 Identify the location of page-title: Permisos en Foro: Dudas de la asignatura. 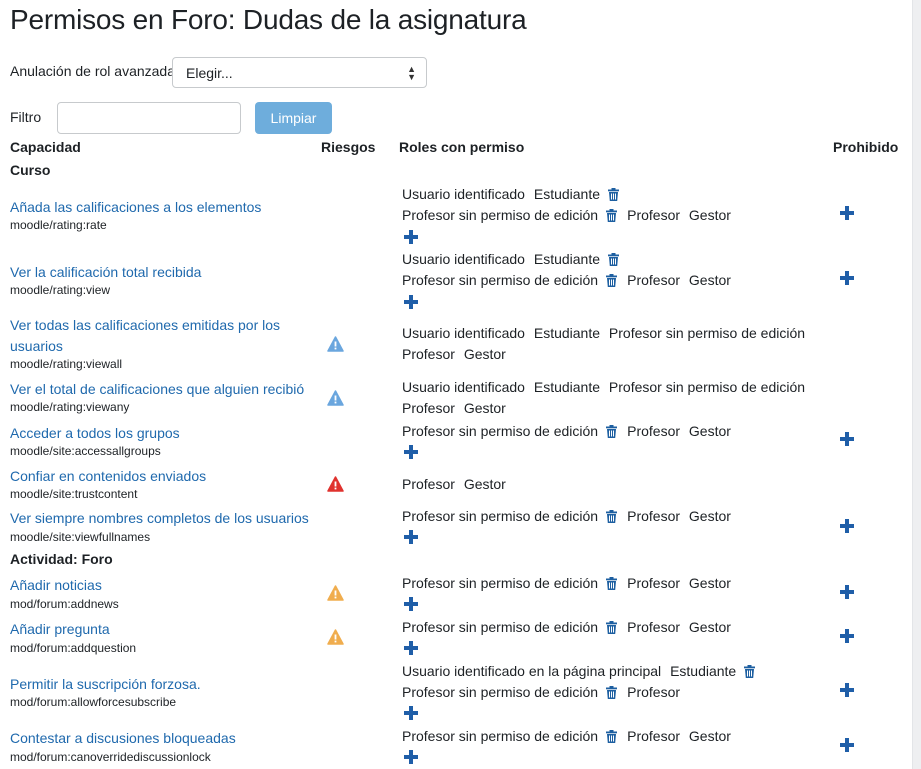
(268, 19).